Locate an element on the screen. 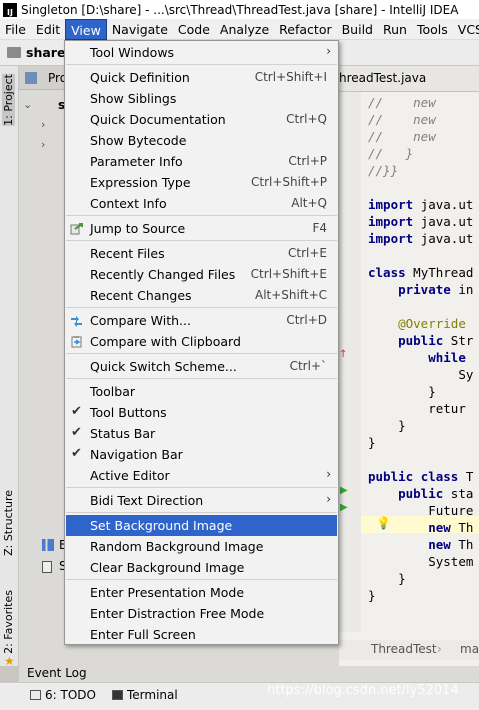 The width and height of the screenshot is (479, 710). menu-item-label: Quick Definition is located at coordinates (140, 77).